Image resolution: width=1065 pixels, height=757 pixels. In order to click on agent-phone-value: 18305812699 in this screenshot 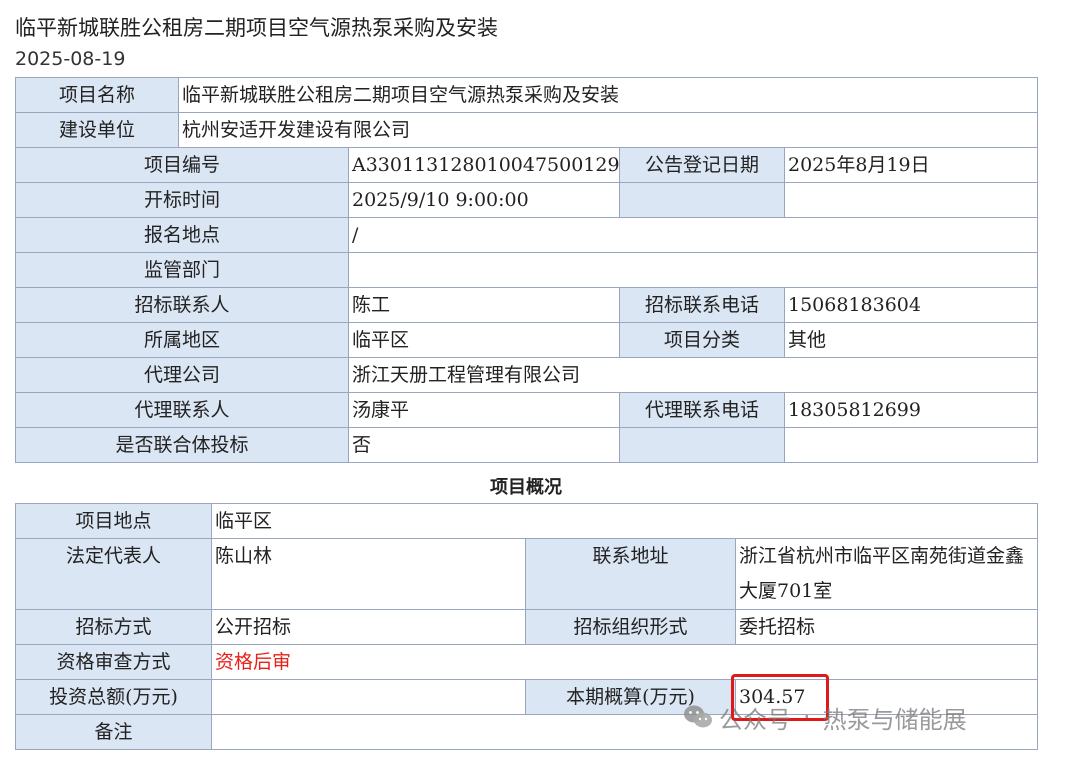, I will do `click(911, 410)`.